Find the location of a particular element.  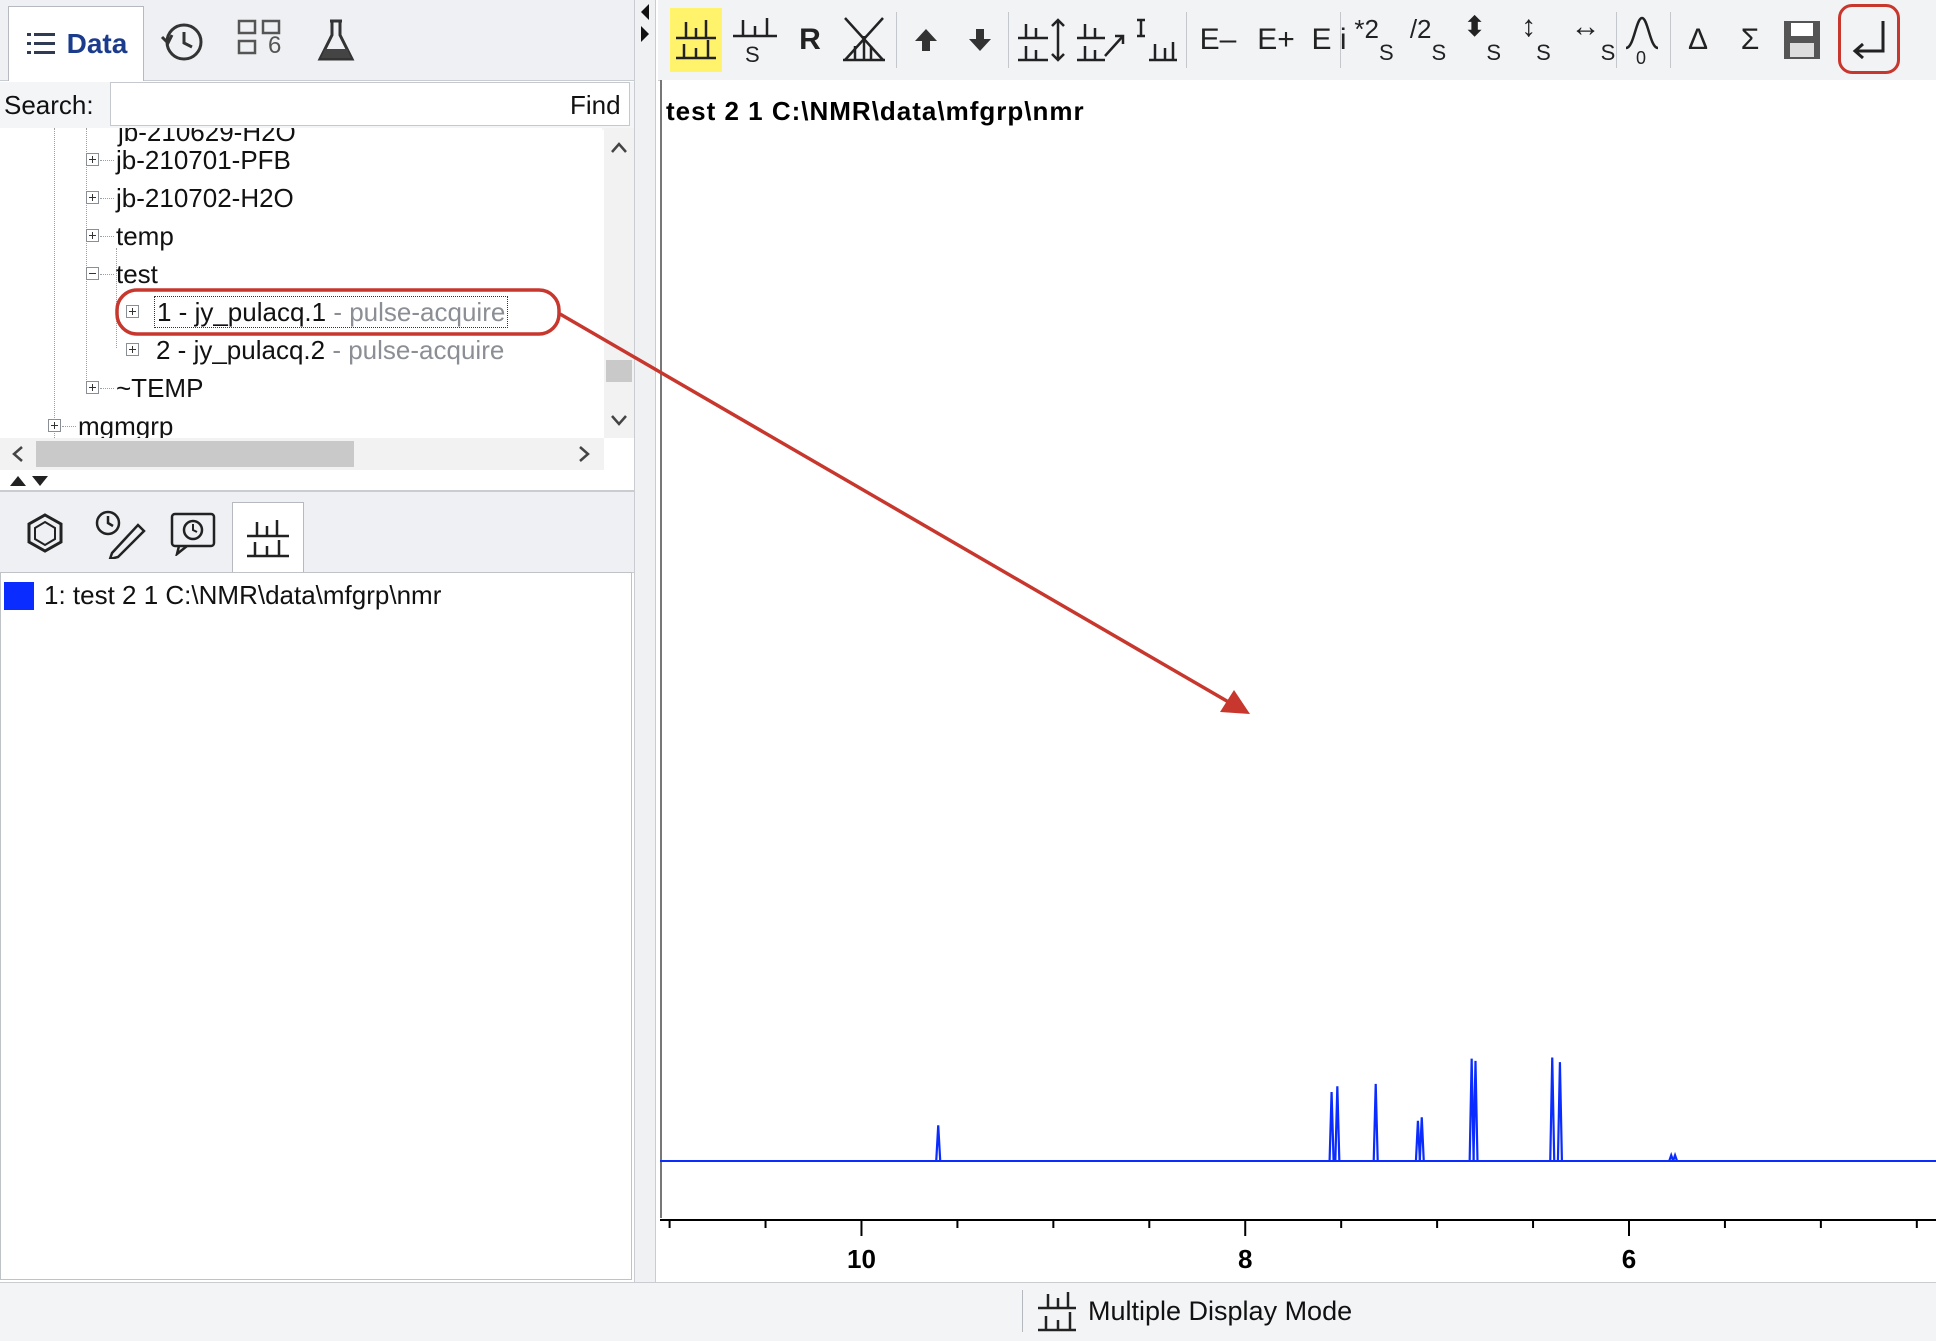

status-text: Multiple Display Mode is located at coordinates (1220, 1311).